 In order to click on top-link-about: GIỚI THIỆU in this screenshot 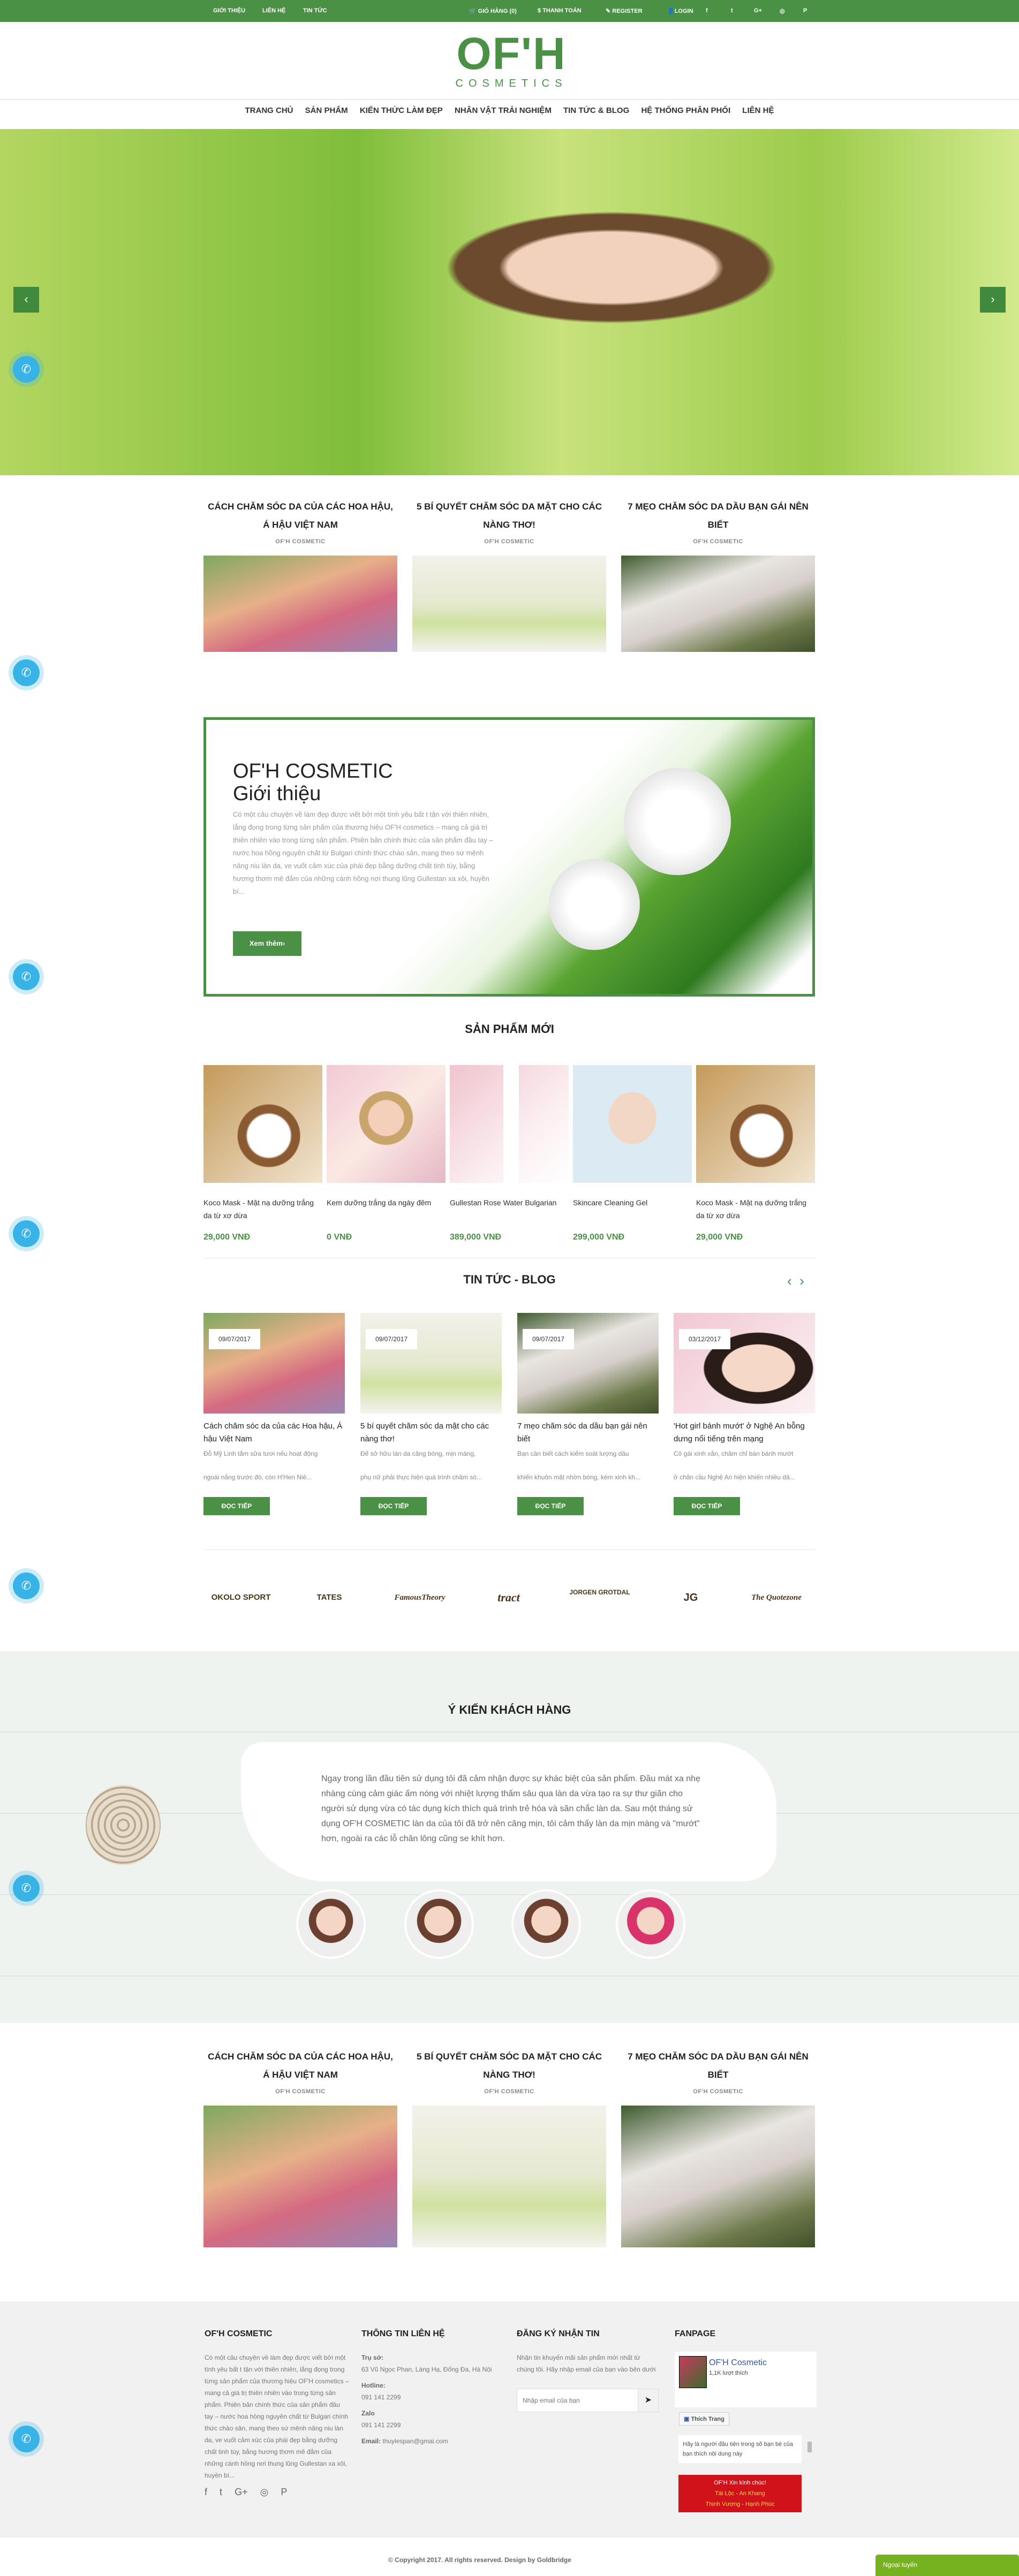, I will do `click(229, 10)`.